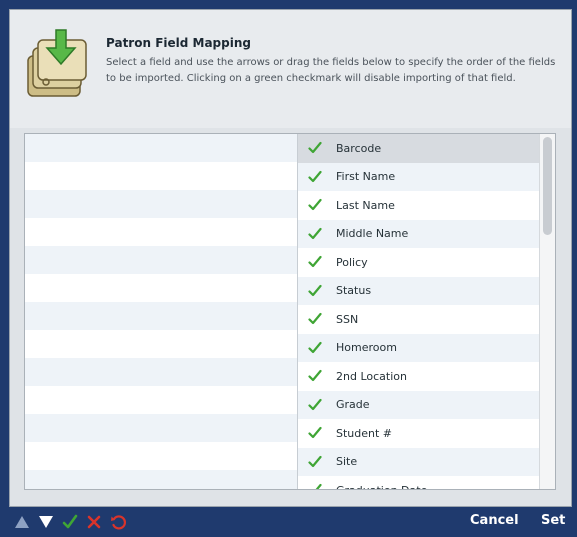 The image size is (577, 537). What do you see at coordinates (419, 482) in the screenshot?
I see `field-row: Graduation Date` at bounding box center [419, 482].